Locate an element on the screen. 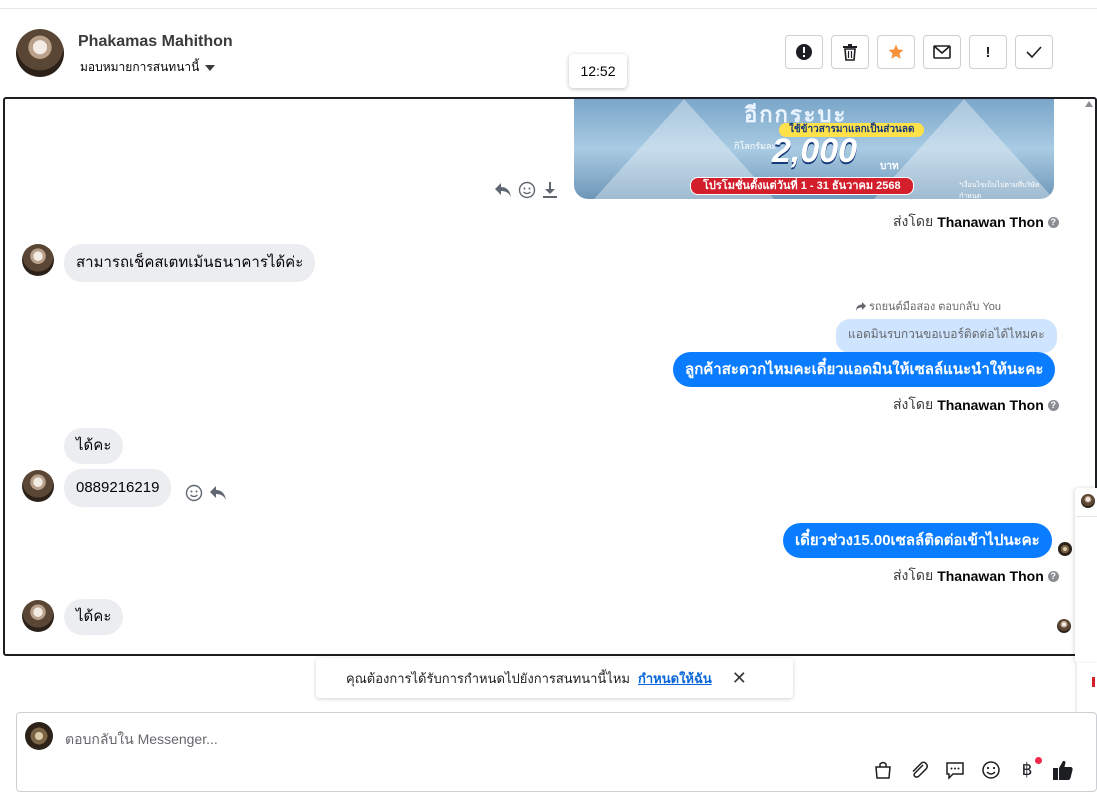 This screenshot has height=792, width=1097. emoji-button is located at coordinates (991, 770).